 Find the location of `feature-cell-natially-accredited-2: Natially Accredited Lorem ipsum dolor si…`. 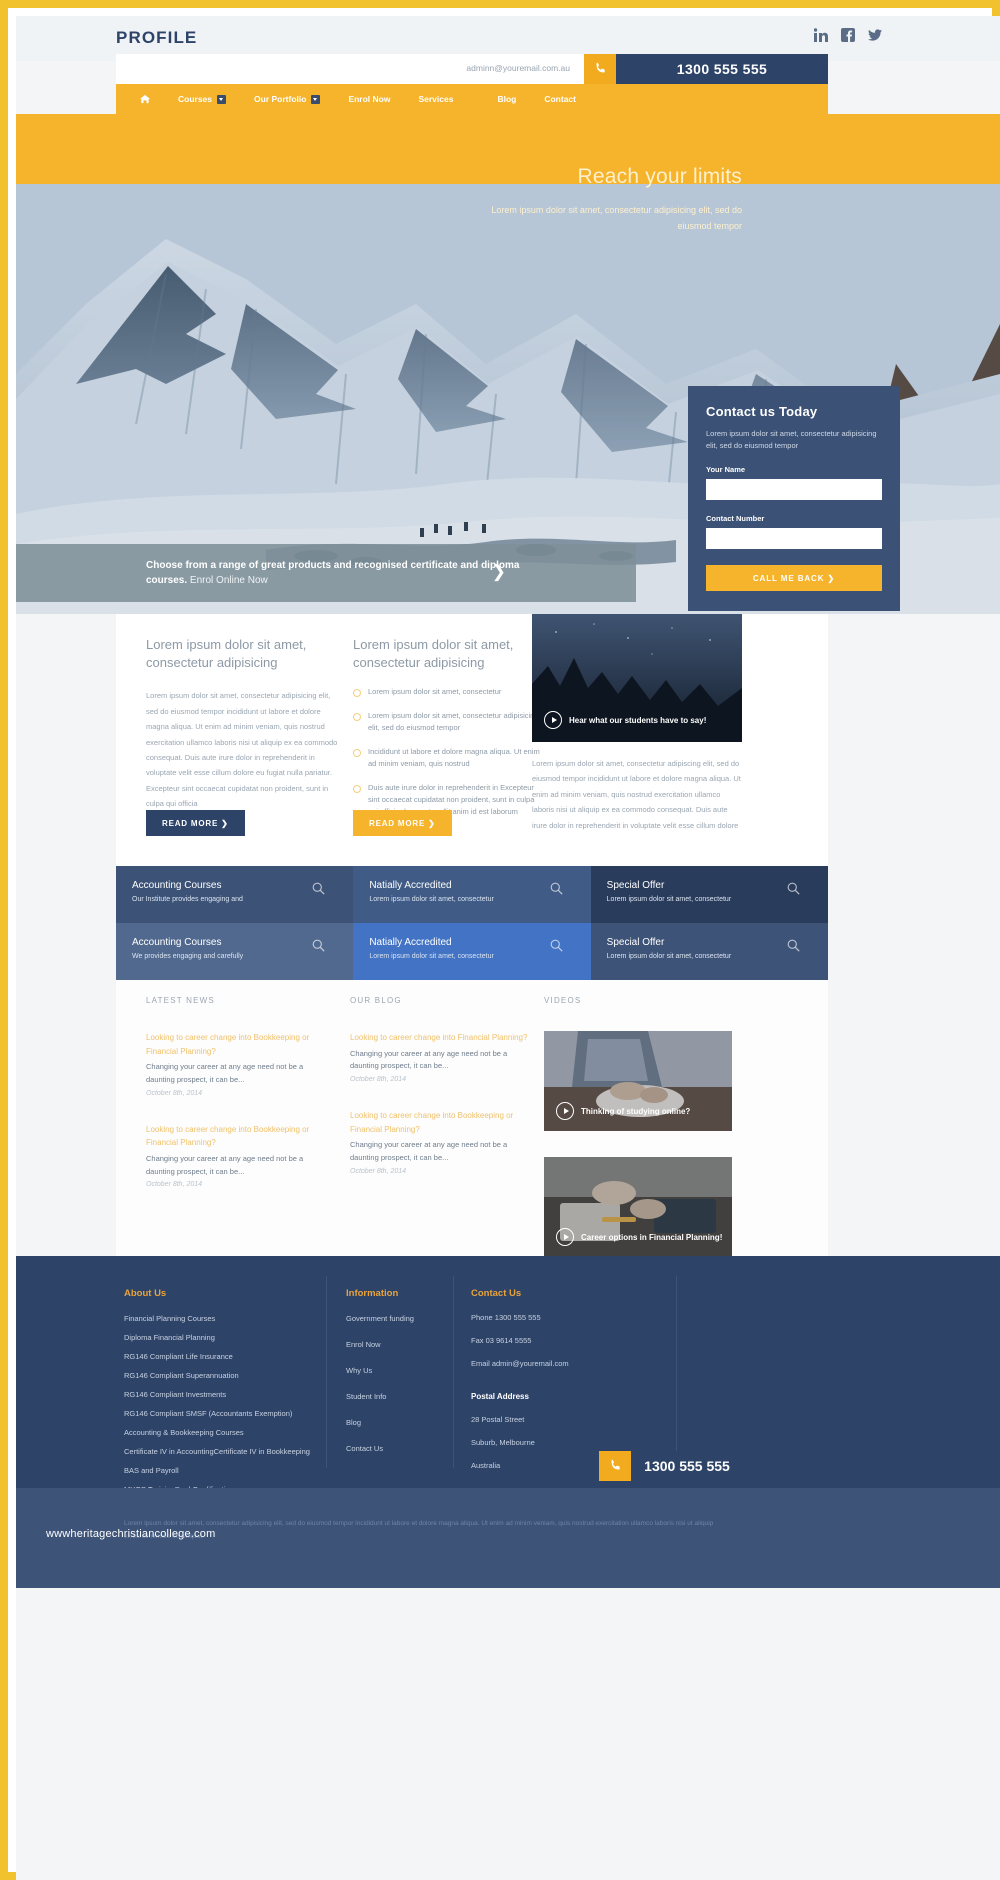

feature-cell-natially-accredited-2: Natially Accredited Lorem ipsum dolor si… is located at coordinates (472, 951).